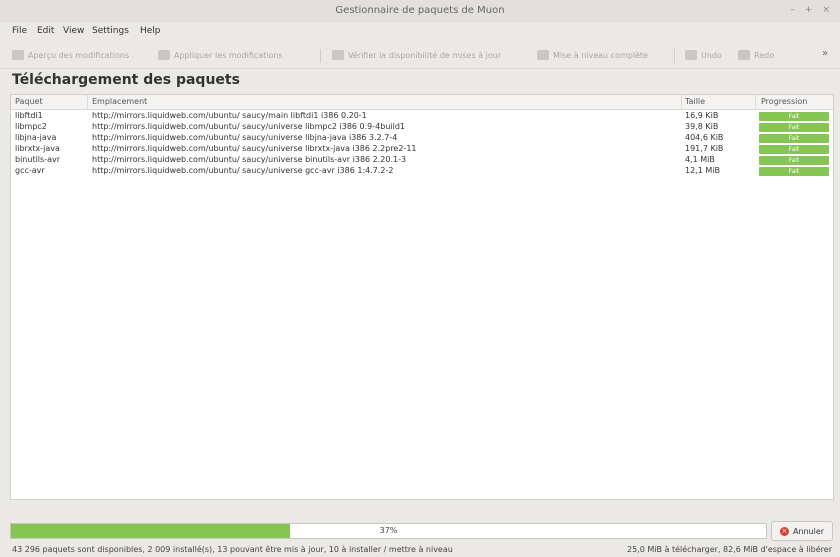 This screenshot has width=840, height=557. I want to click on cancel-label: Annuler, so click(808, 531).